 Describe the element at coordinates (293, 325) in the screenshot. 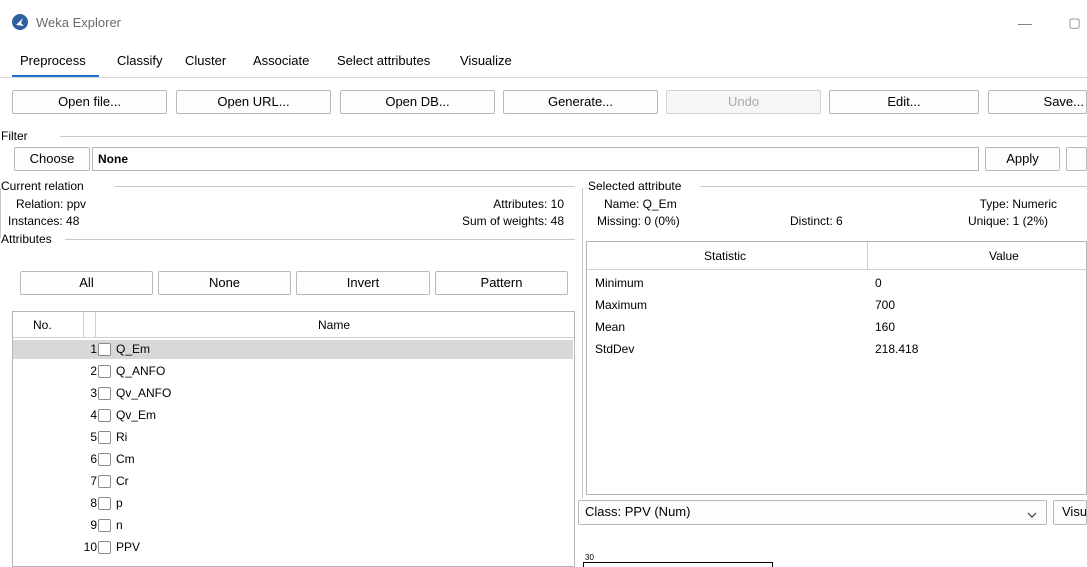

I see `attributes-table-header` at that location.